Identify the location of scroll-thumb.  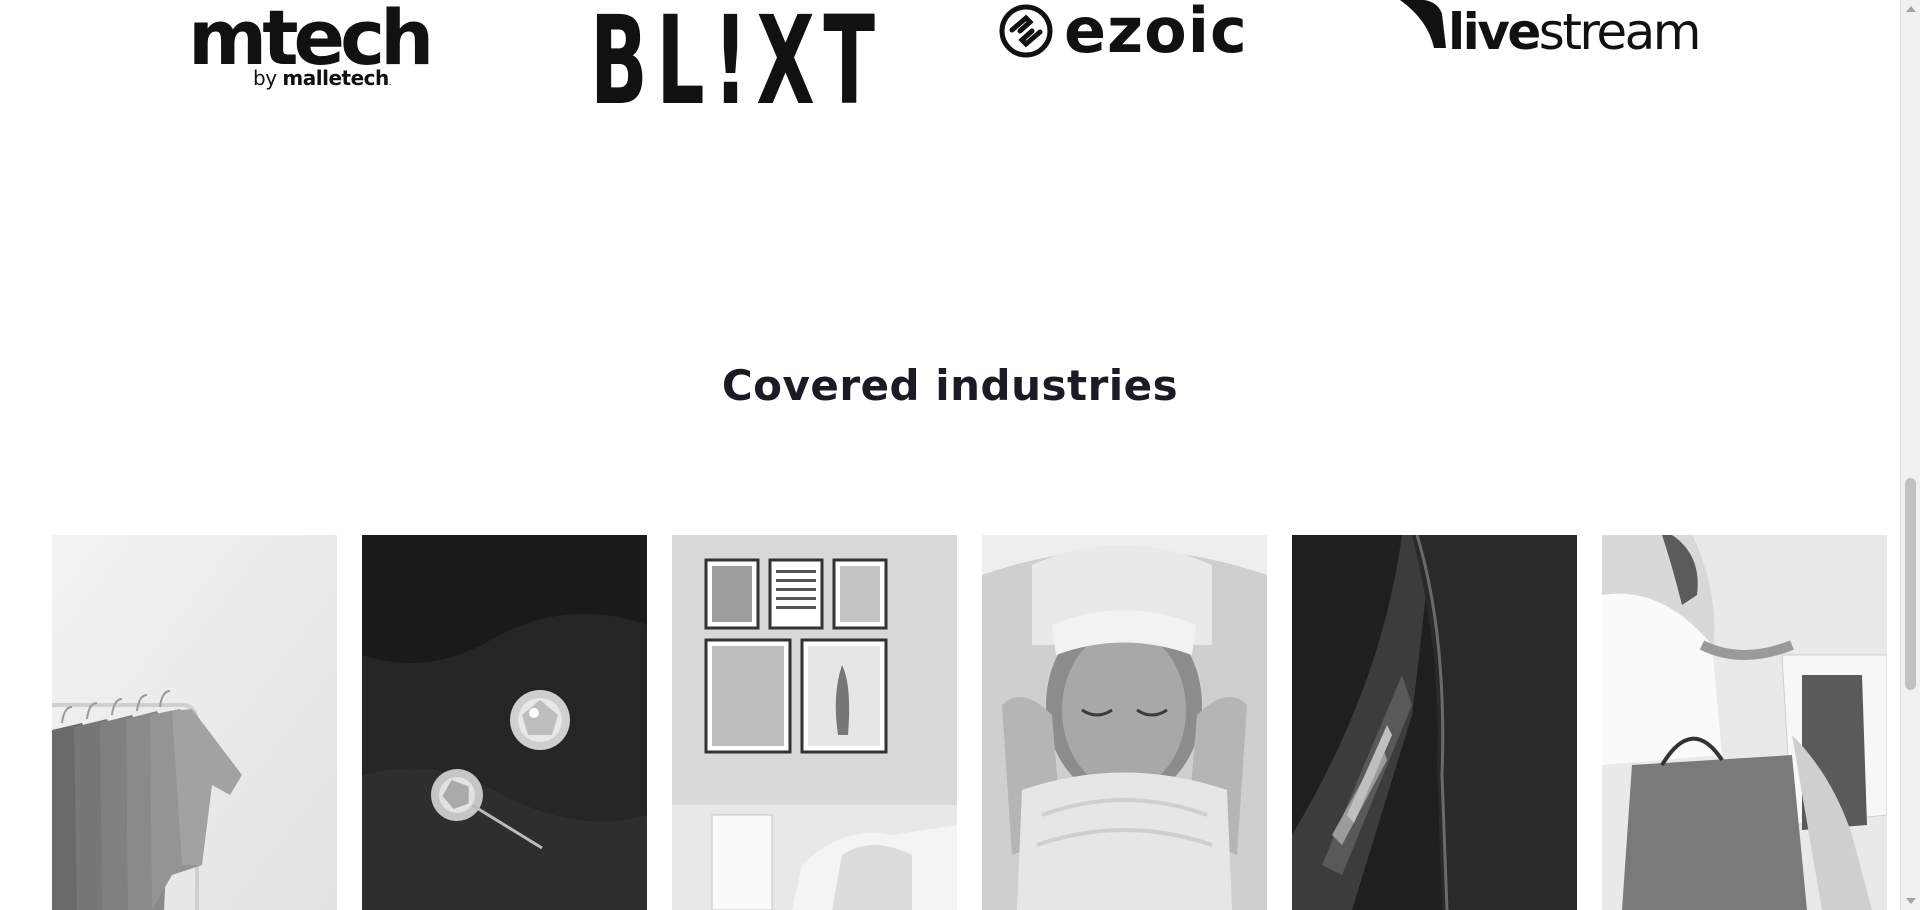
(1910, 584).